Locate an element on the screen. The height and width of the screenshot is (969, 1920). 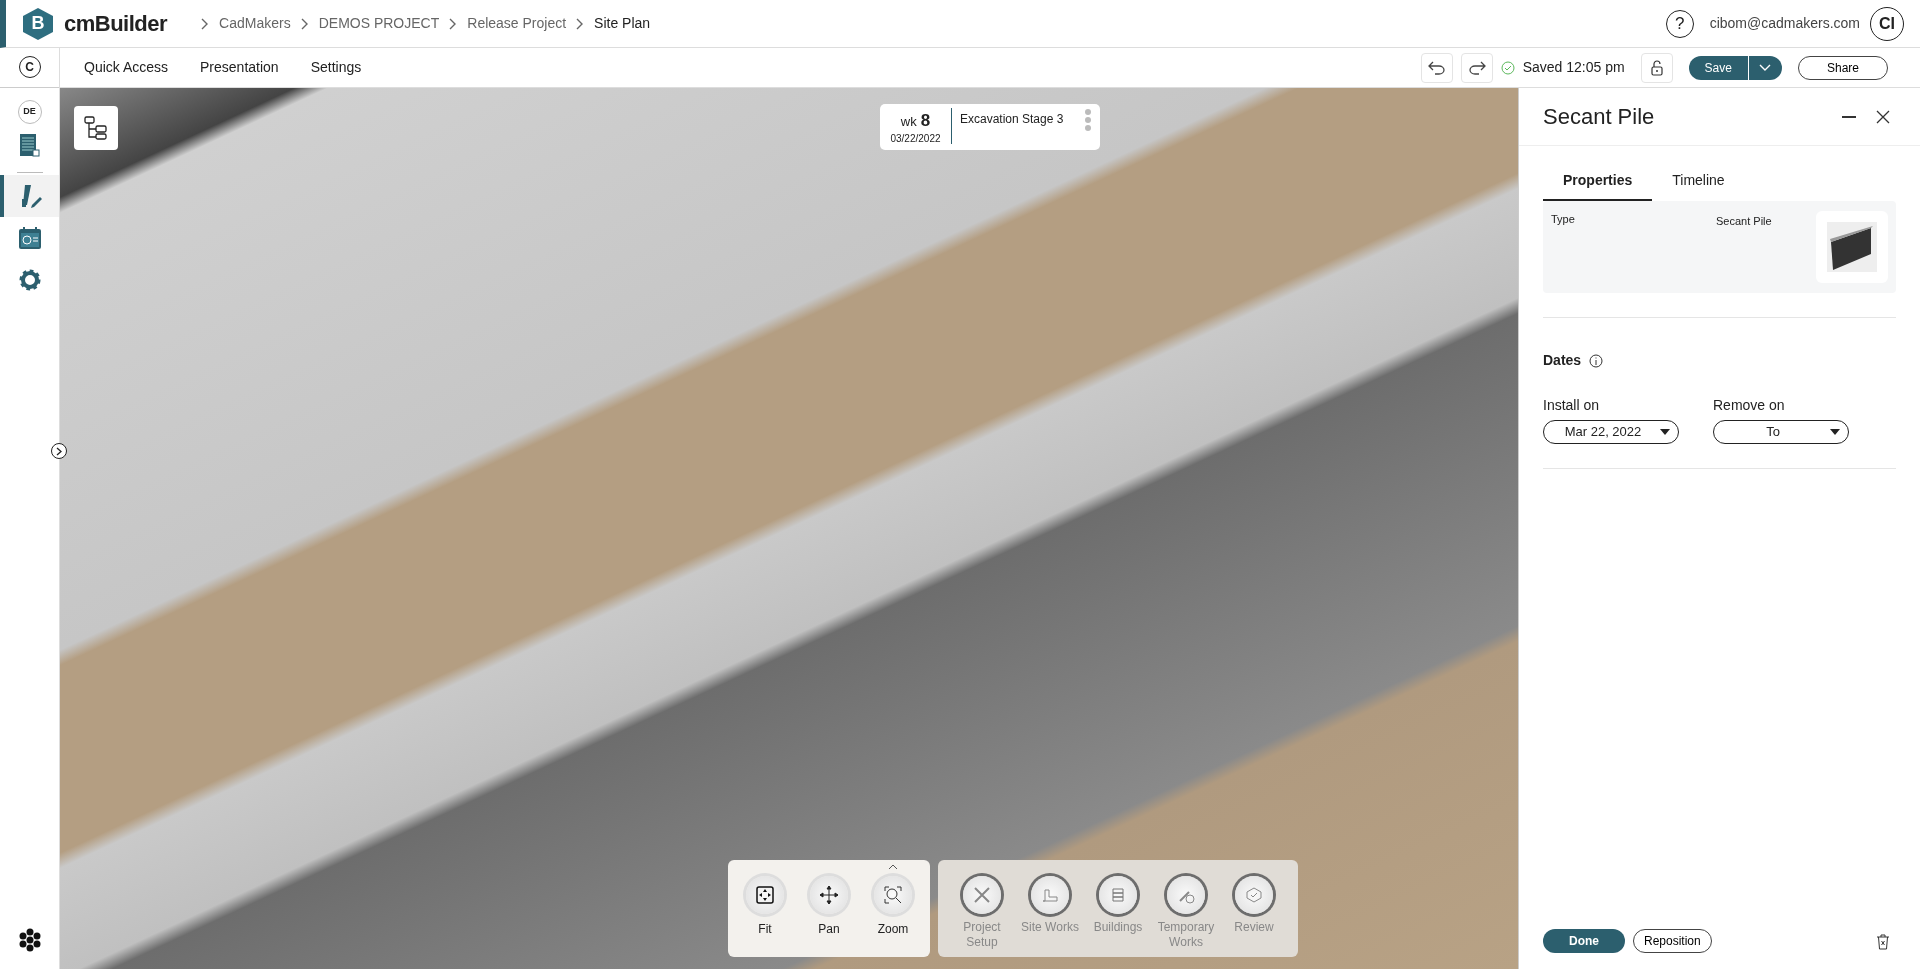
stage-date: 03/22/2022 is located at coordinates (915, 138).